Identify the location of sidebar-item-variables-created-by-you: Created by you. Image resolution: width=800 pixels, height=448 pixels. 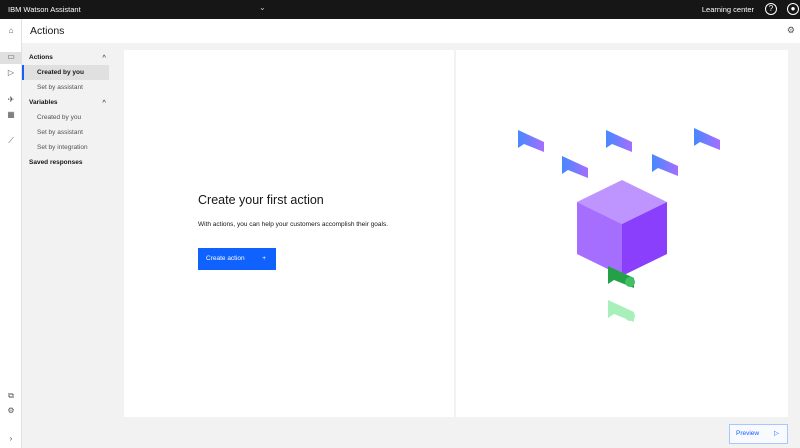
(68, 117).